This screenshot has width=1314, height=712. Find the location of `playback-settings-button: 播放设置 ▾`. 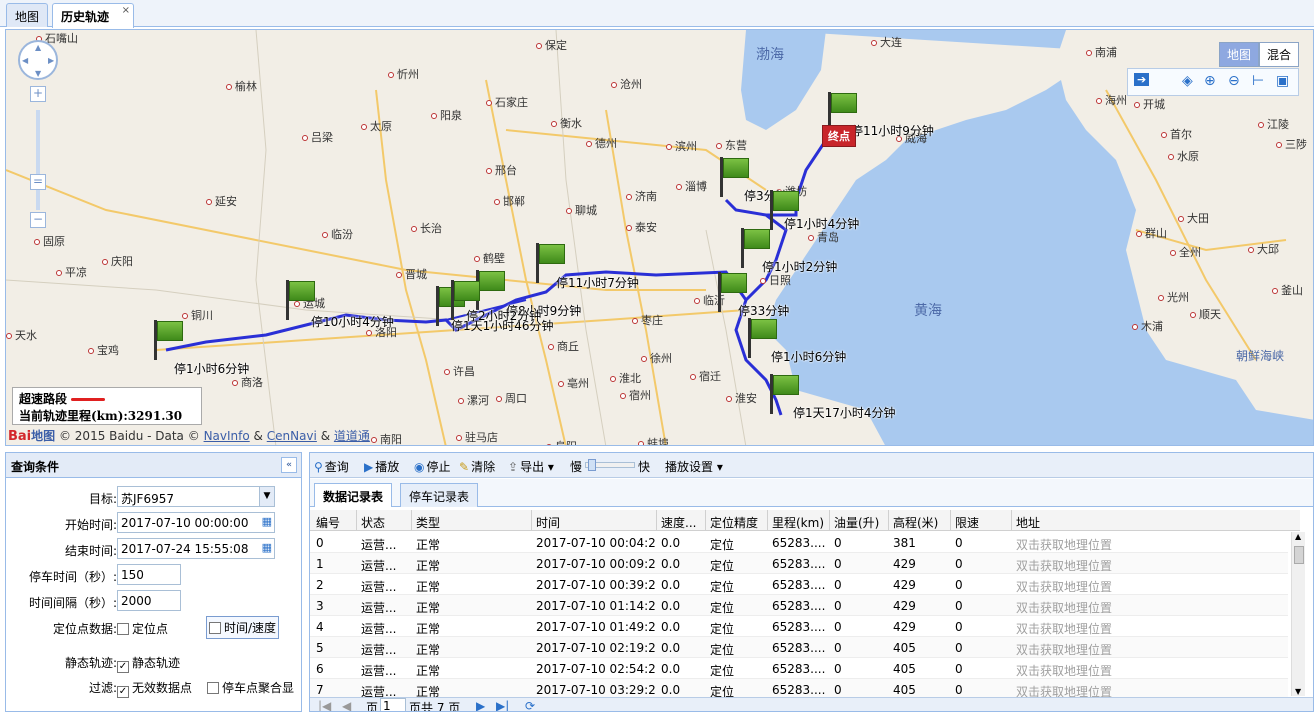

playback-settings-button: 播放设置 ▾ is located at coordinates (694, 466).